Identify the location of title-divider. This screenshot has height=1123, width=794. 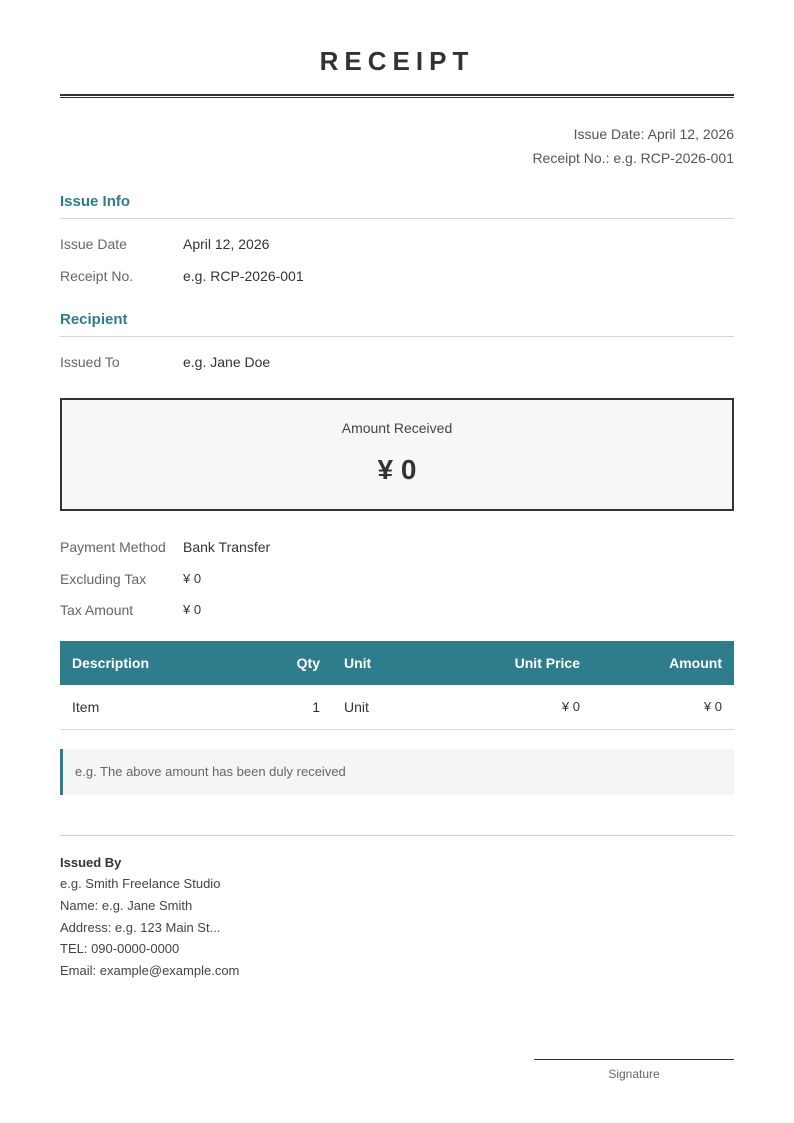
(397, 96).